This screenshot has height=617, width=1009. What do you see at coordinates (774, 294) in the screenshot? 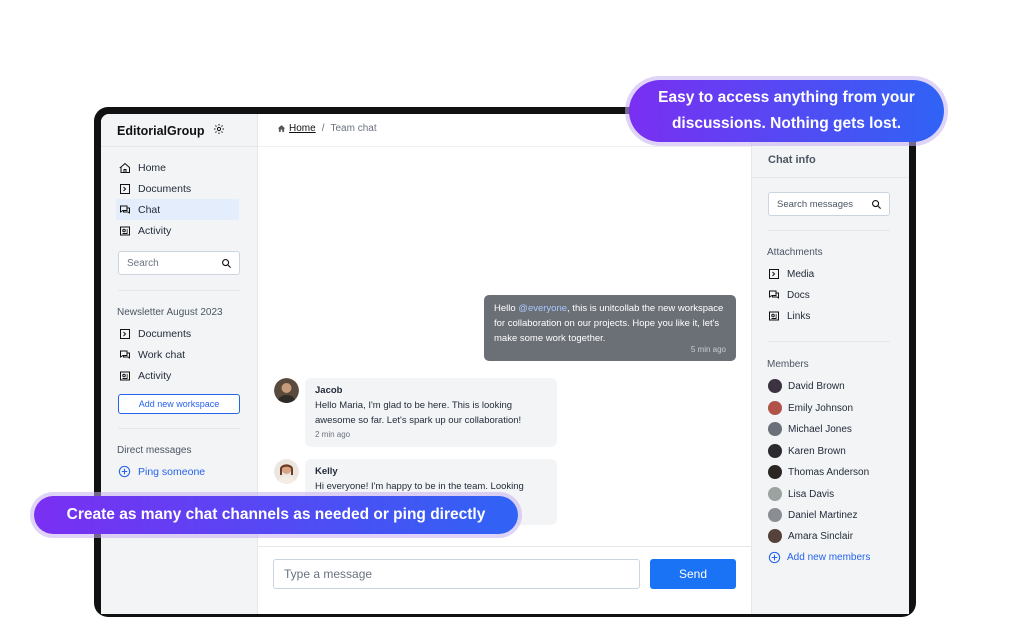
I see `docs-icon` at bounding box center [774, 294].